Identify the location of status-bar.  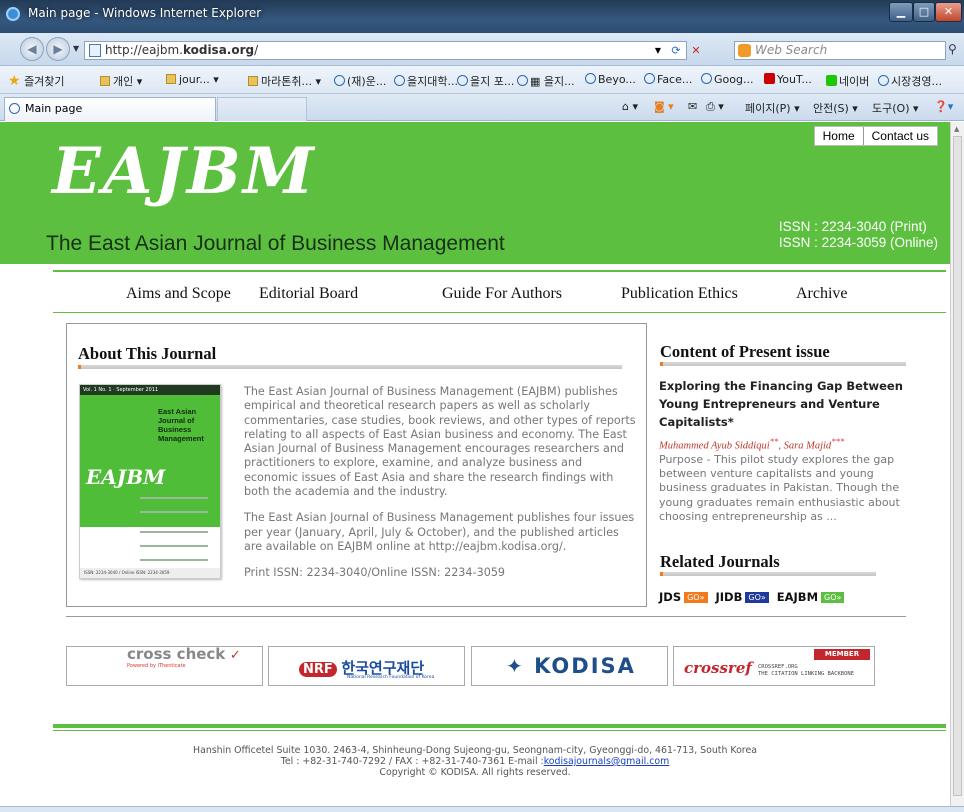
(482, 809).